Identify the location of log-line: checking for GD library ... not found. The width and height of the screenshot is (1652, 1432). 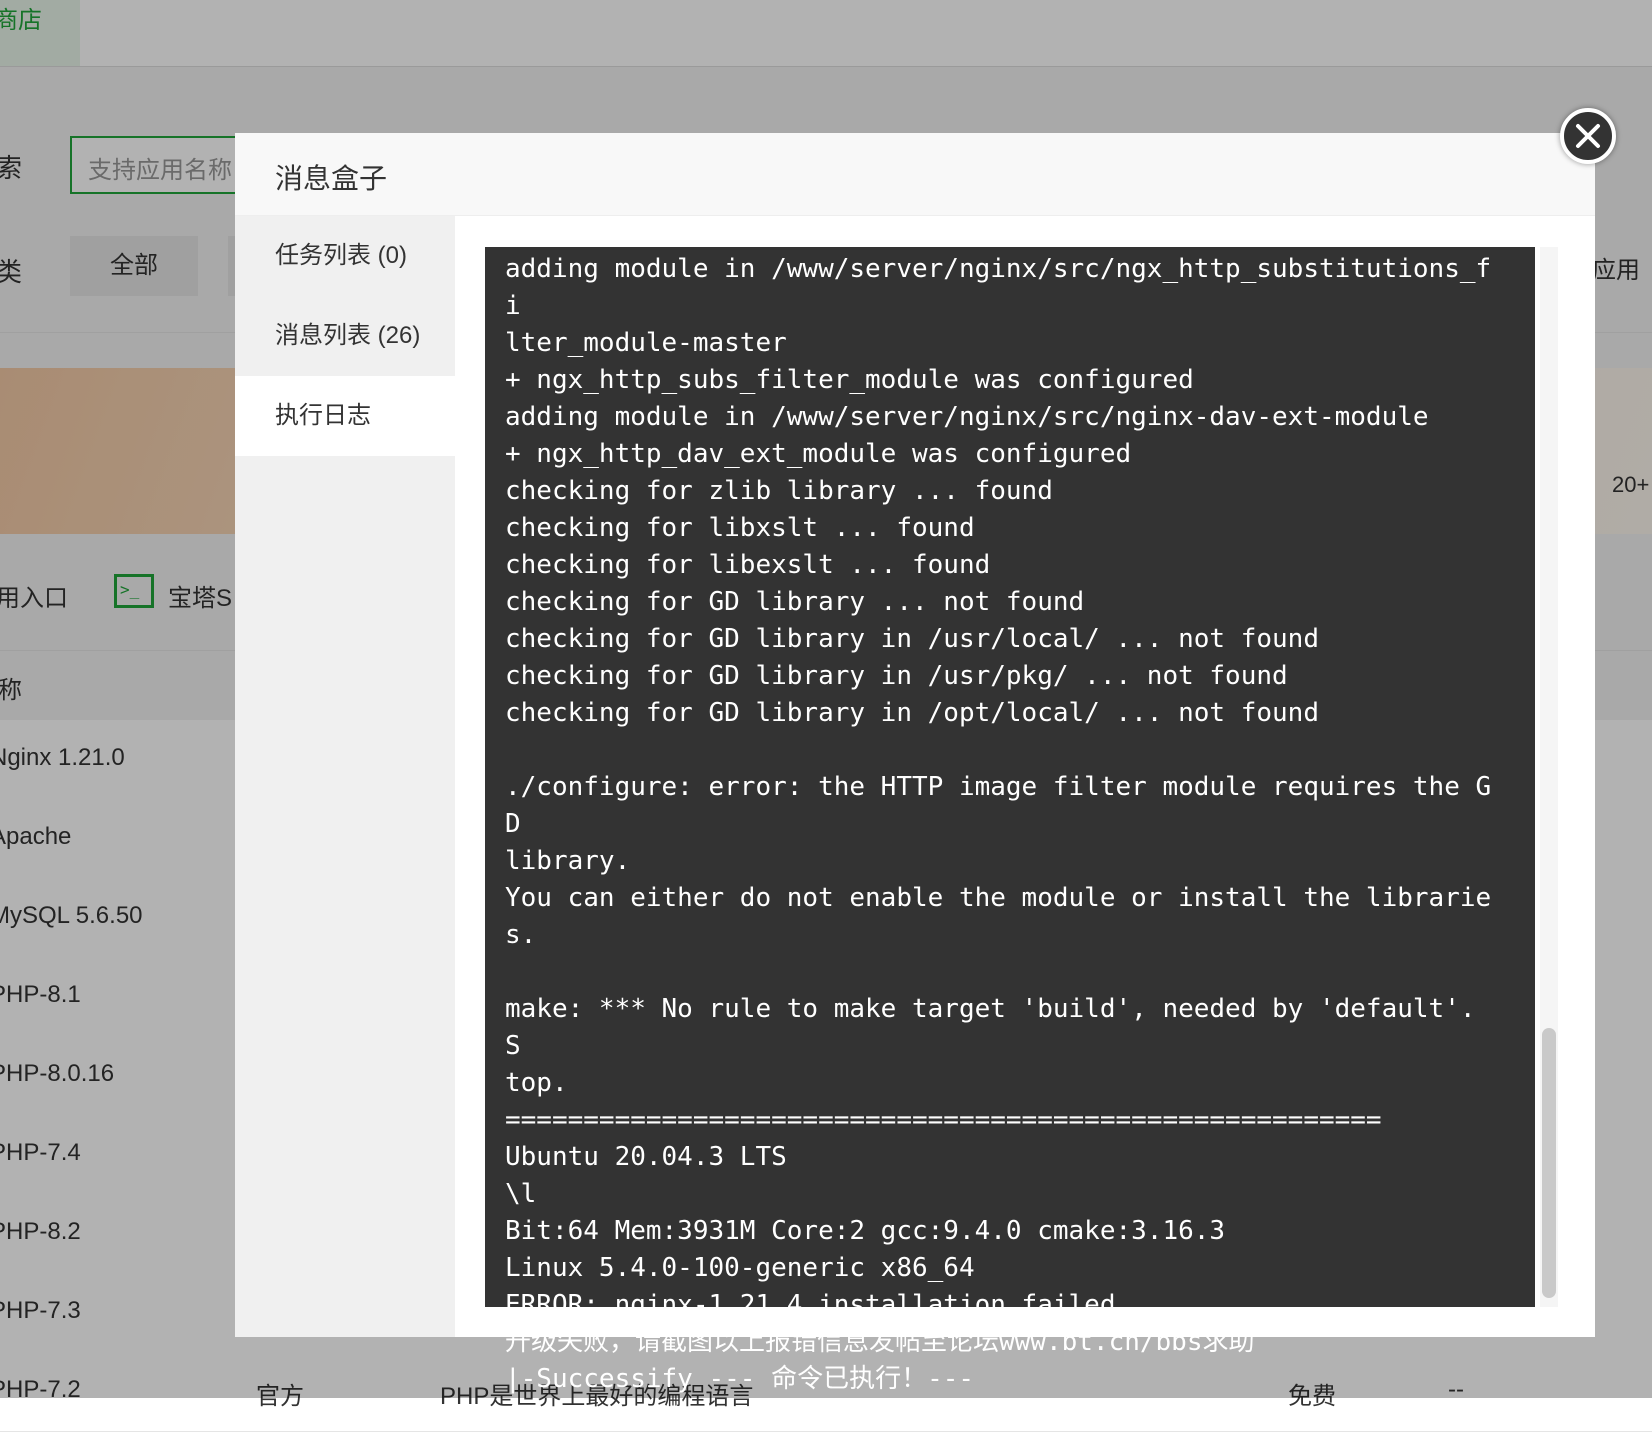
(795, 602).